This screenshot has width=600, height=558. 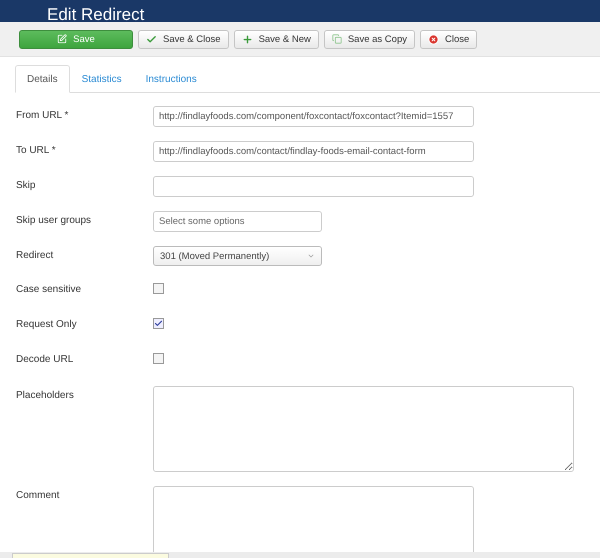 What do you see at coordinates (433, 39) in the screenshot?
I see `close-icon` at bounding box center [433, 39].